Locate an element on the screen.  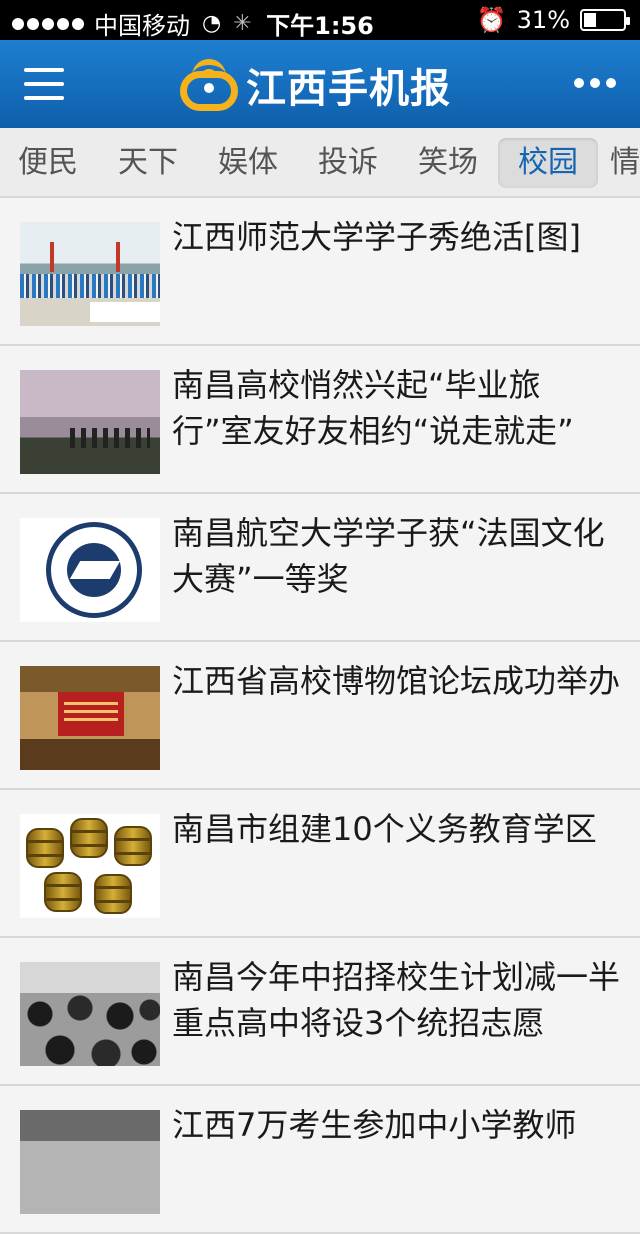
category-tabs: 便民 天下 娱体 投诉 笑场 校园 情 is located at coordinates (320, 163).